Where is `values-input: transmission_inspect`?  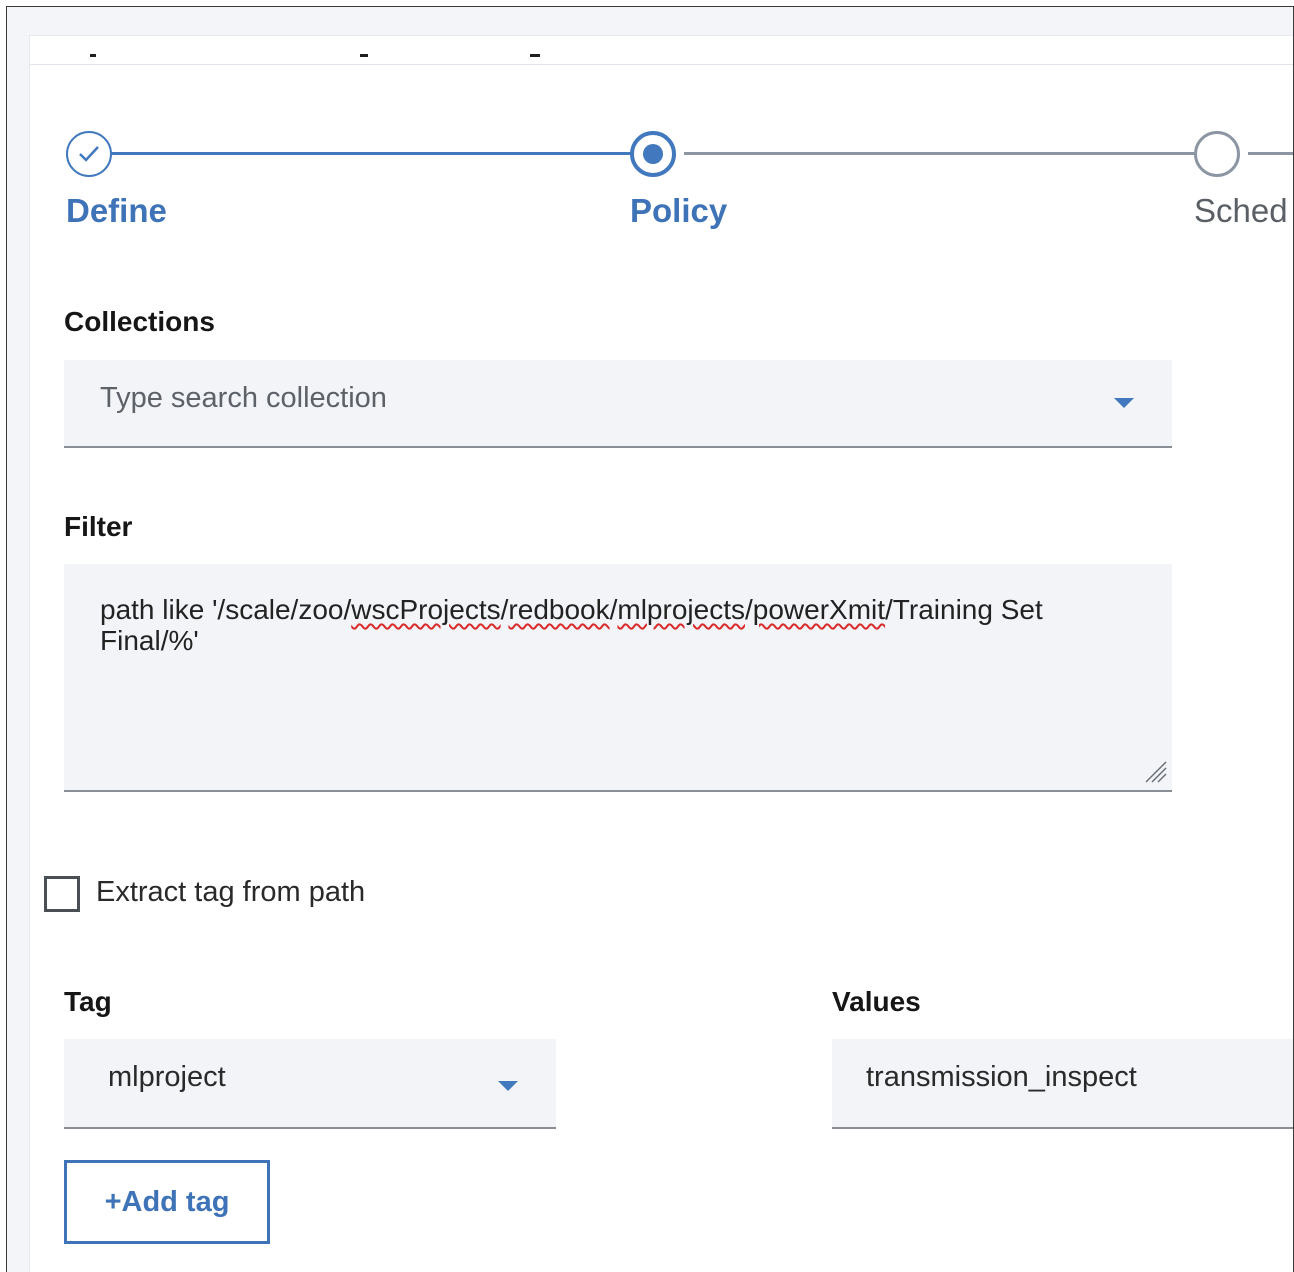
values-input: transmission_inspect is located at coordinates (1062, 1084).